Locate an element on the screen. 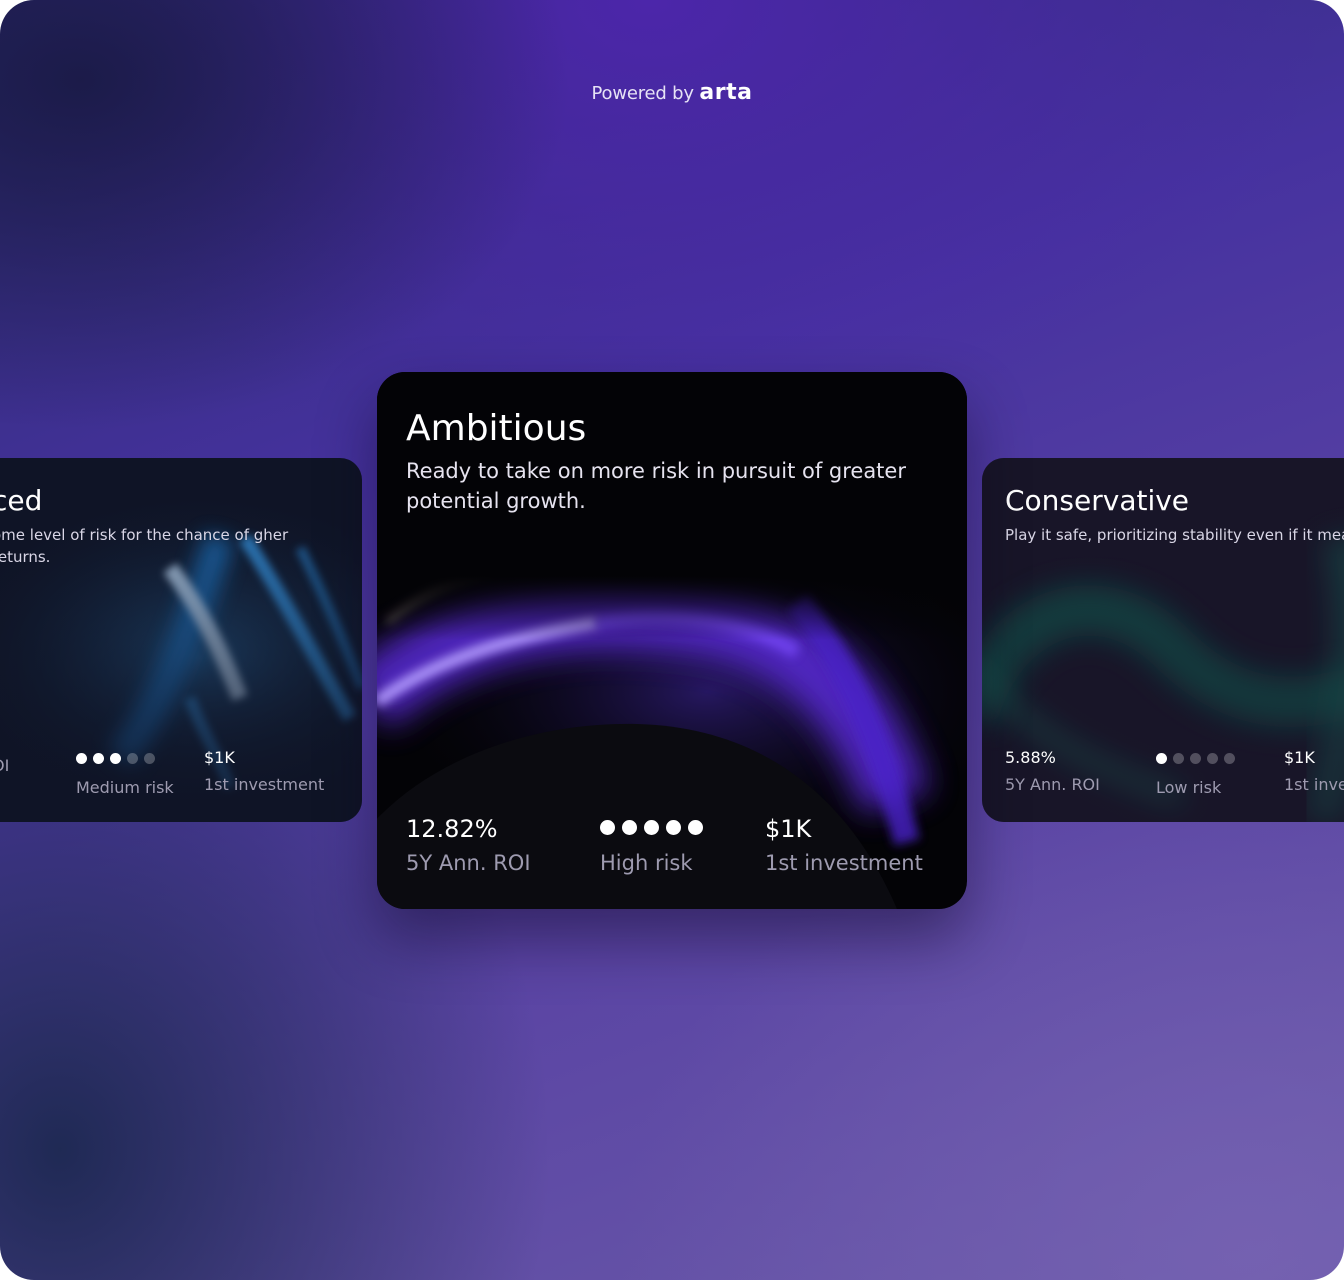 The image size is (1344, 1280). investment-stat: $1K 1st inve is located at coordinates (1314, 771).